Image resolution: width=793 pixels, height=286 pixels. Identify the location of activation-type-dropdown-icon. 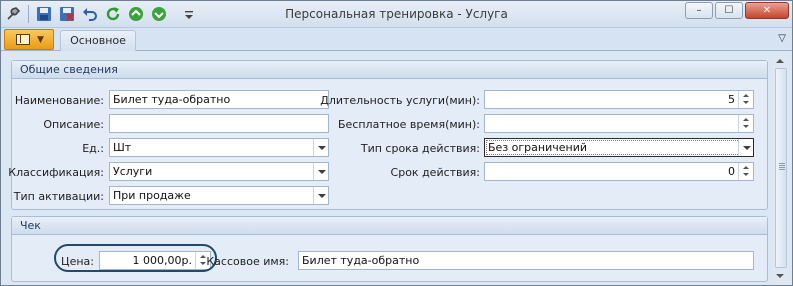
(320, 195).